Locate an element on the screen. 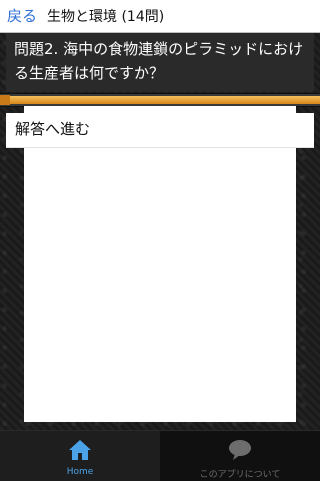 This screenshot has height=481, width=320. tab-home: Home is located at coordinates (80, 456).